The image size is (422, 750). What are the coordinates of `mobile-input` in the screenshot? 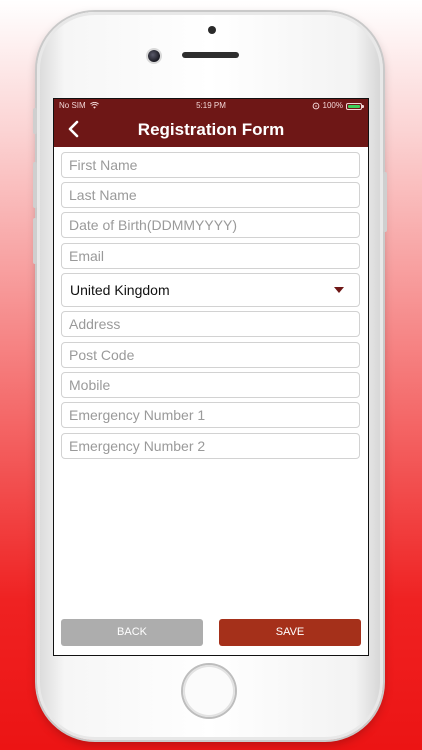 It's located at (210, 385).